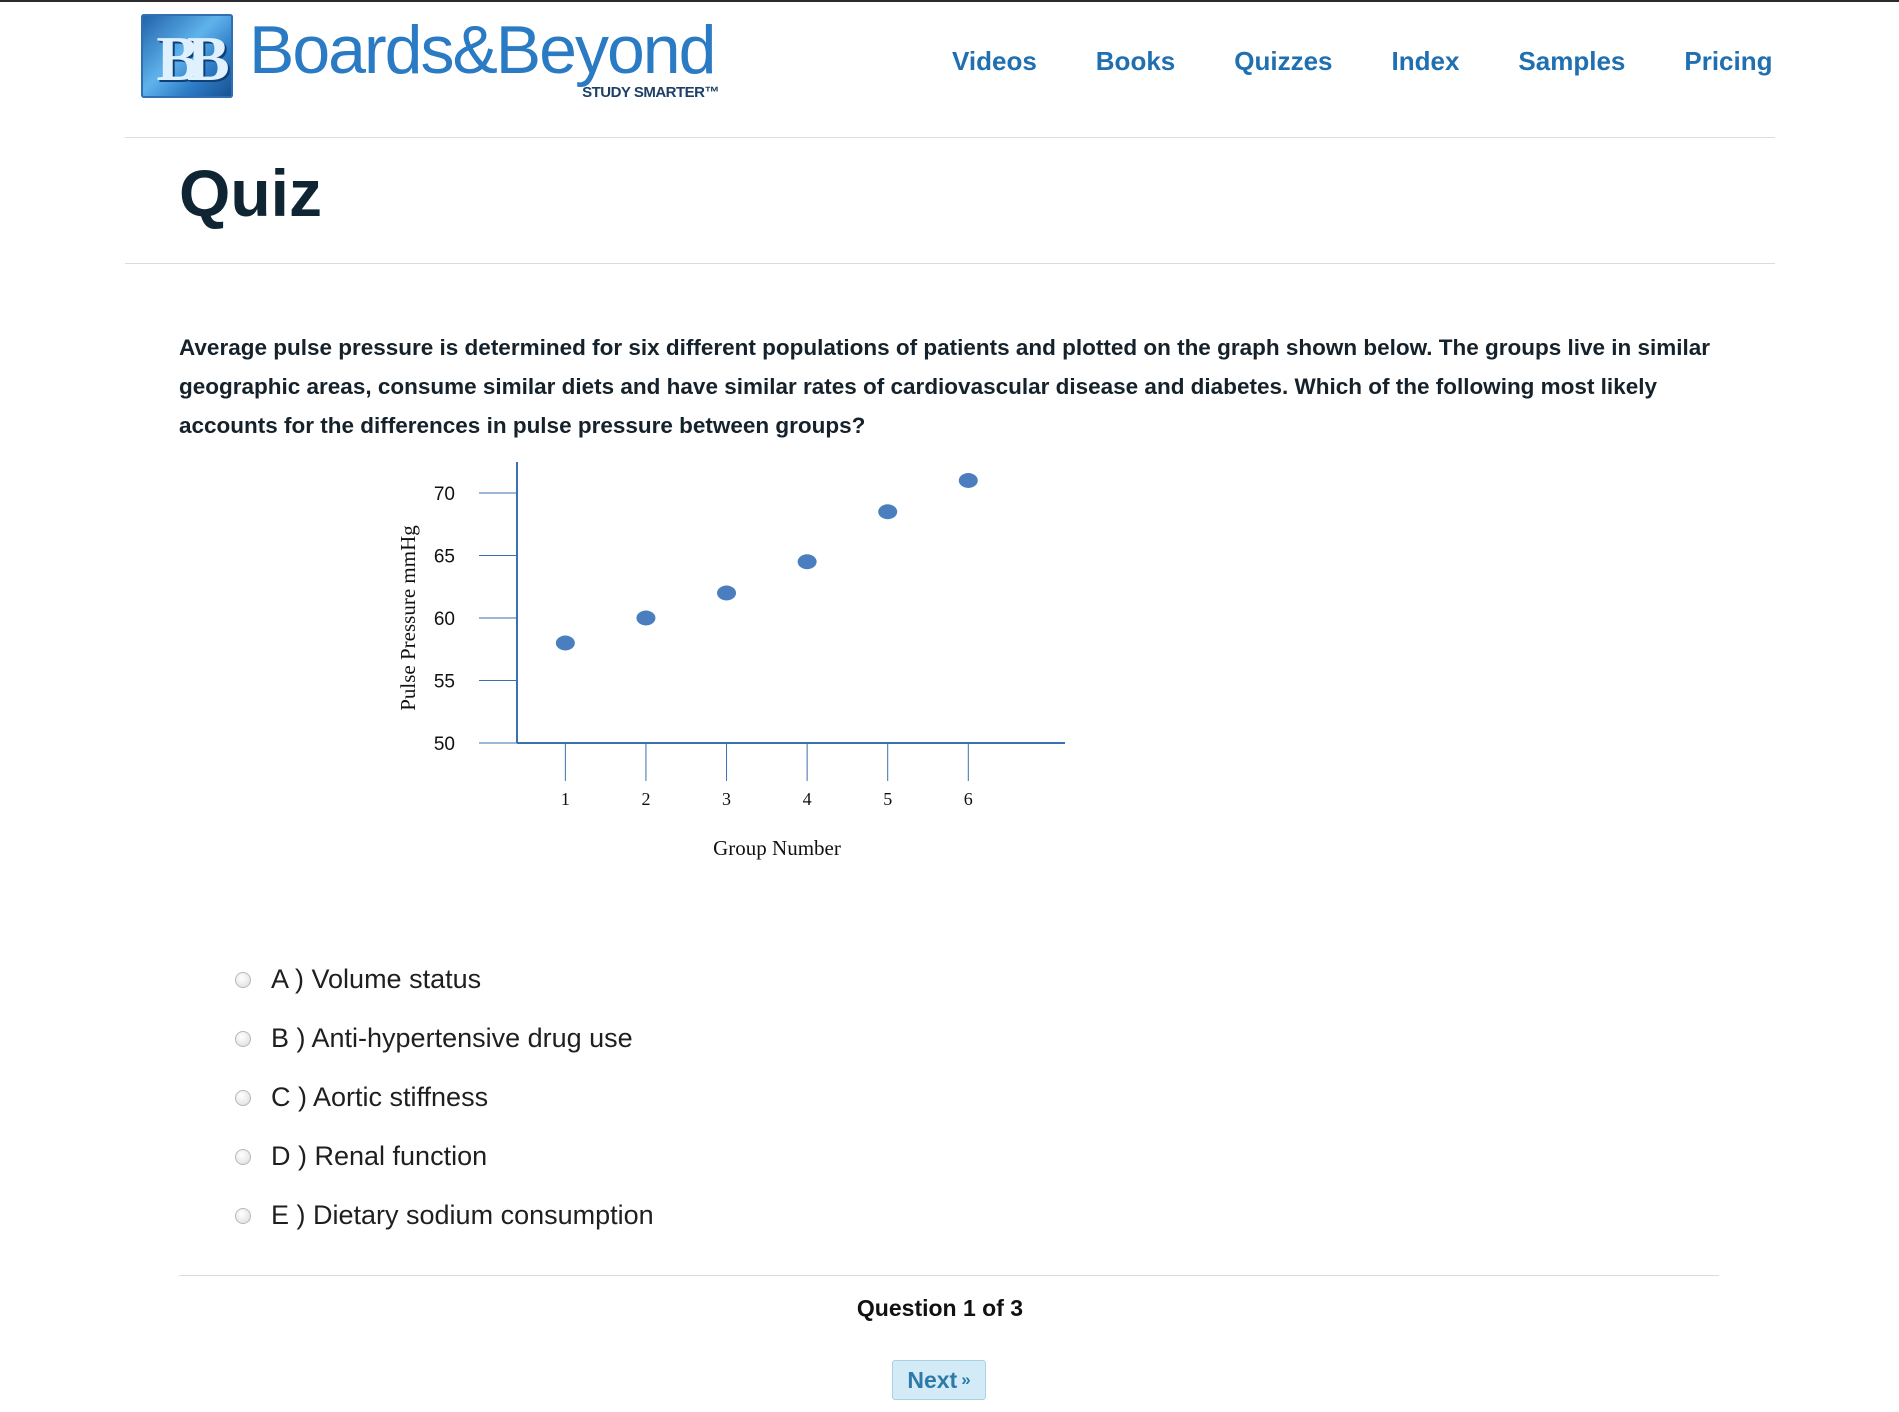 The width and height of the screenshot is (1899, 1412). Describe the element at coordinates (994, 61) in the screenshot. I see `nav-videos: Videos` at that location.